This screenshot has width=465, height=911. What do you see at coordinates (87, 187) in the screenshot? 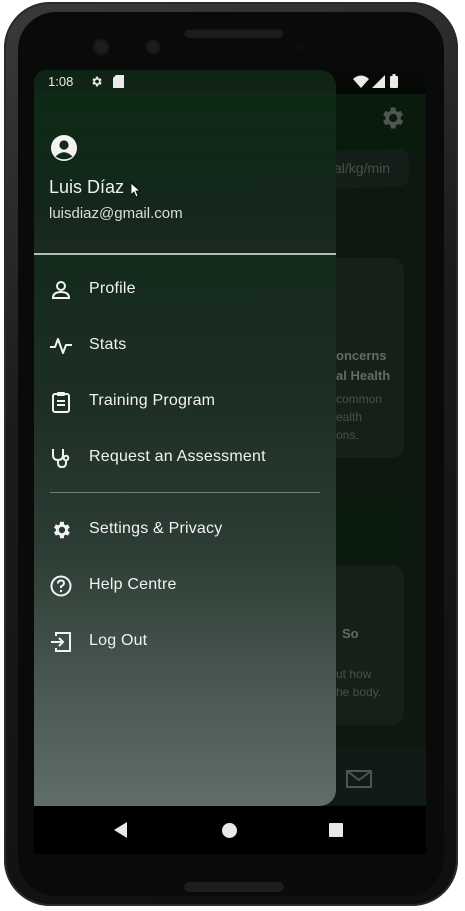
I see `user-name: Luis Díaz` at bounding box center [87, 187].